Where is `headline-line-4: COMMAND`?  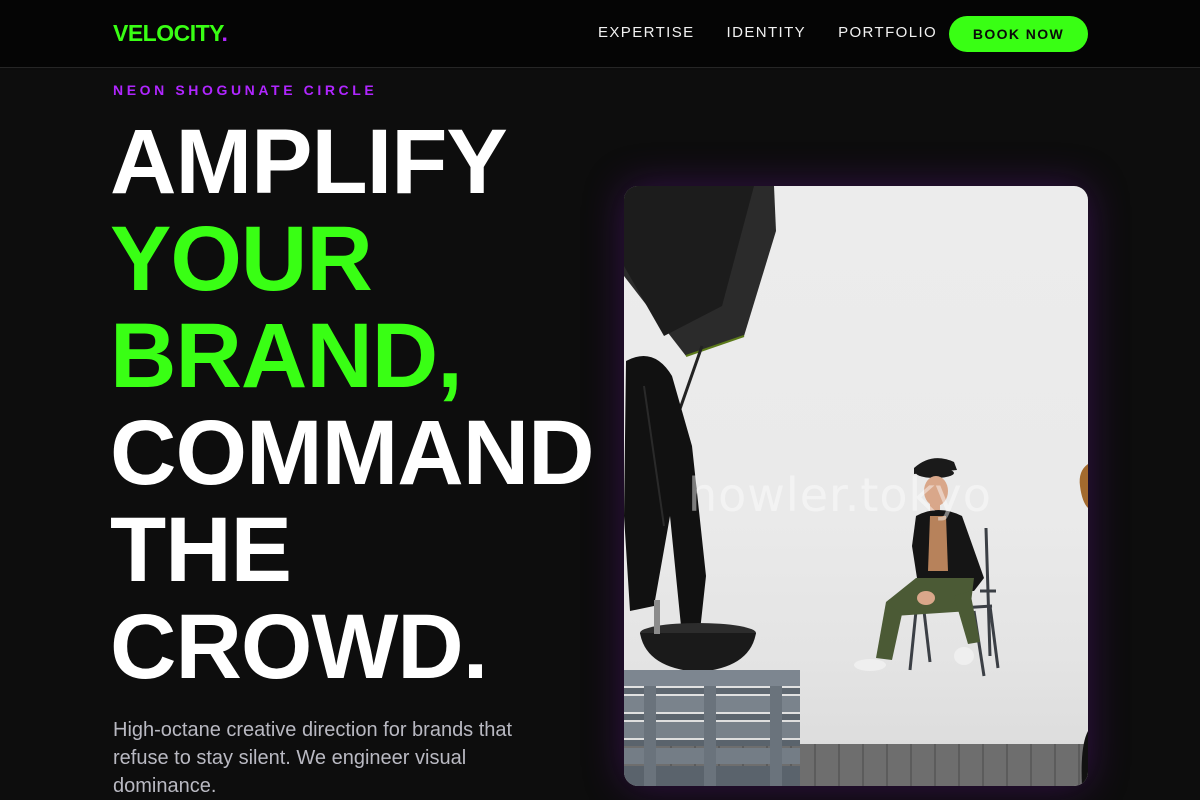 headline-line-4: COMMAND is located at coordinates (352, 453).